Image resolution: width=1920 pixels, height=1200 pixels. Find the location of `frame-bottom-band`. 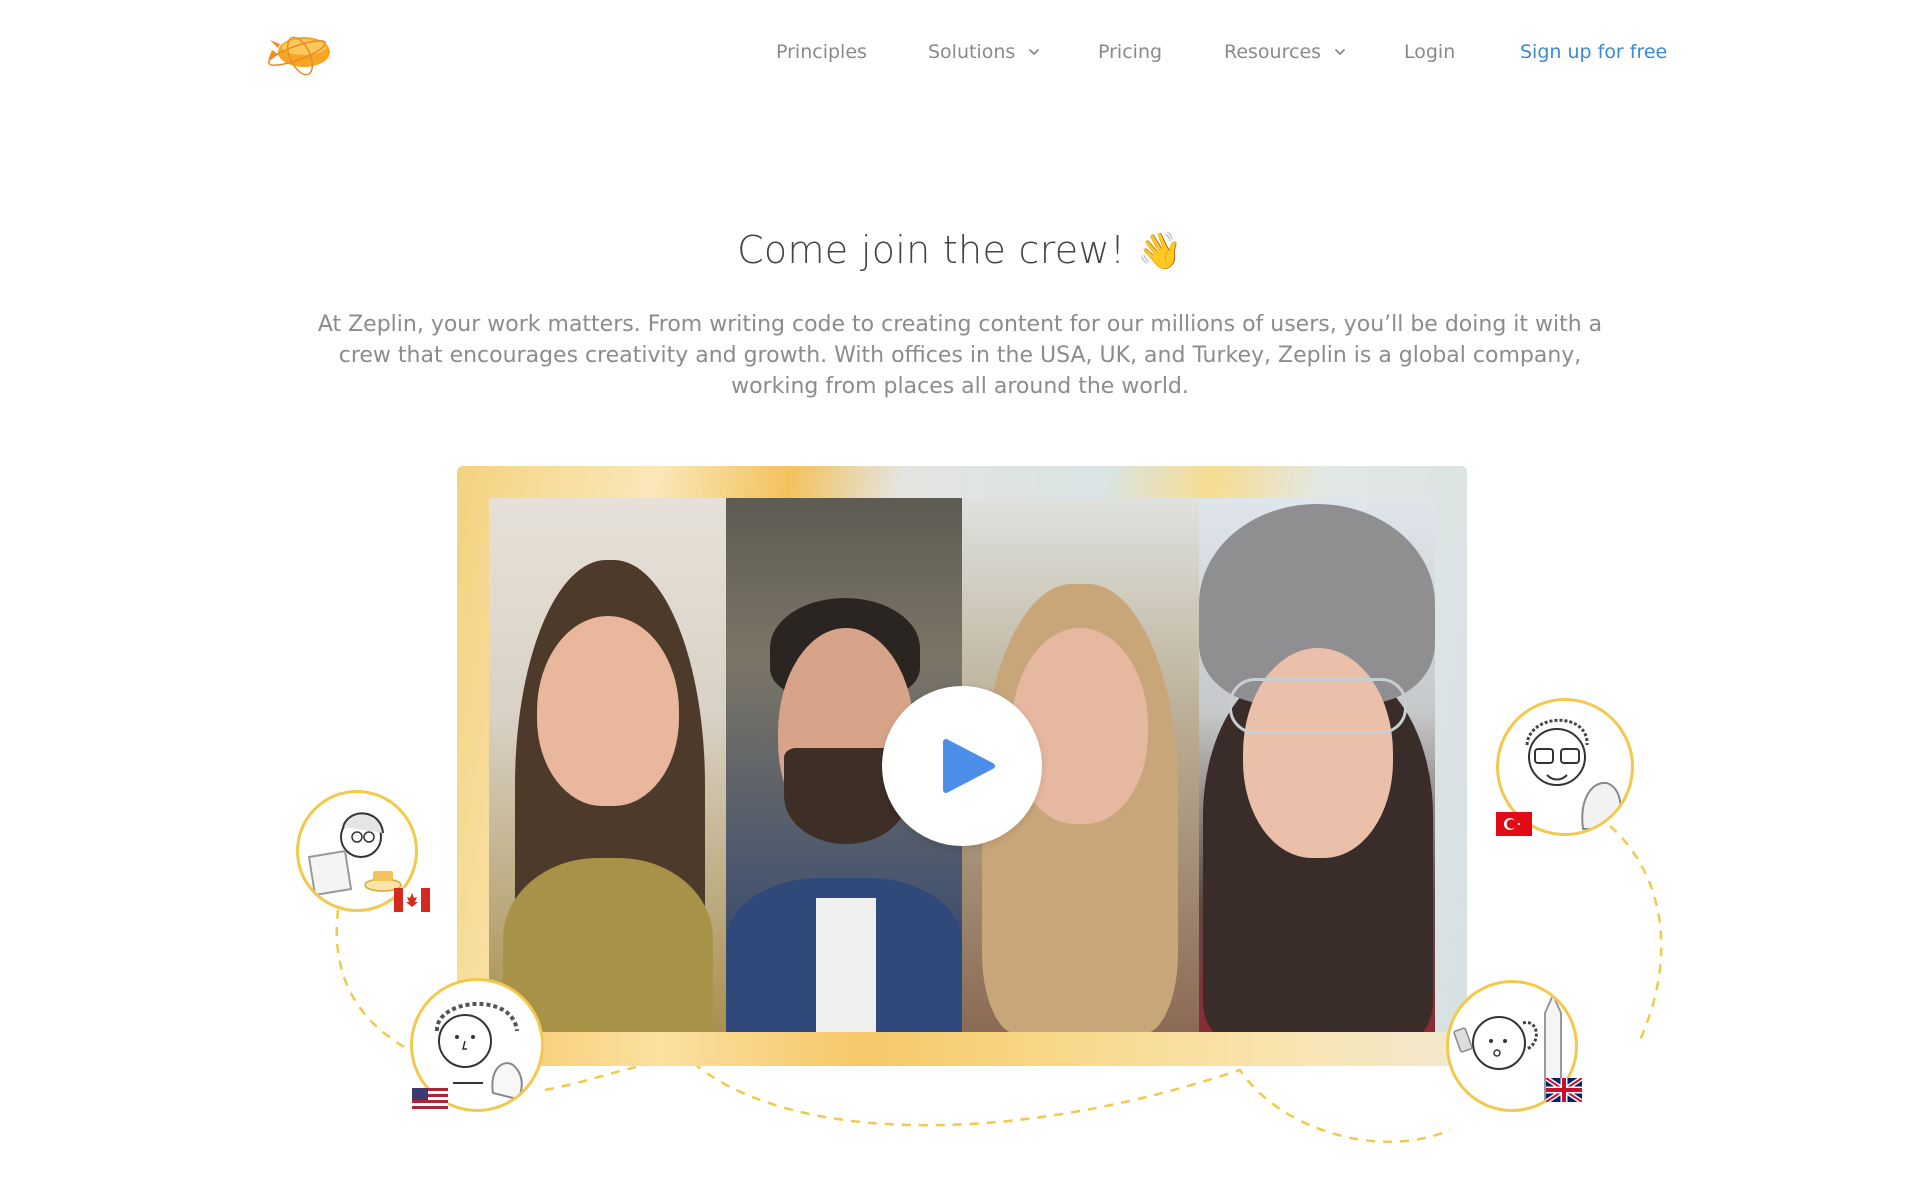

frame-bottom-band is located at coordinates (962, 1049).